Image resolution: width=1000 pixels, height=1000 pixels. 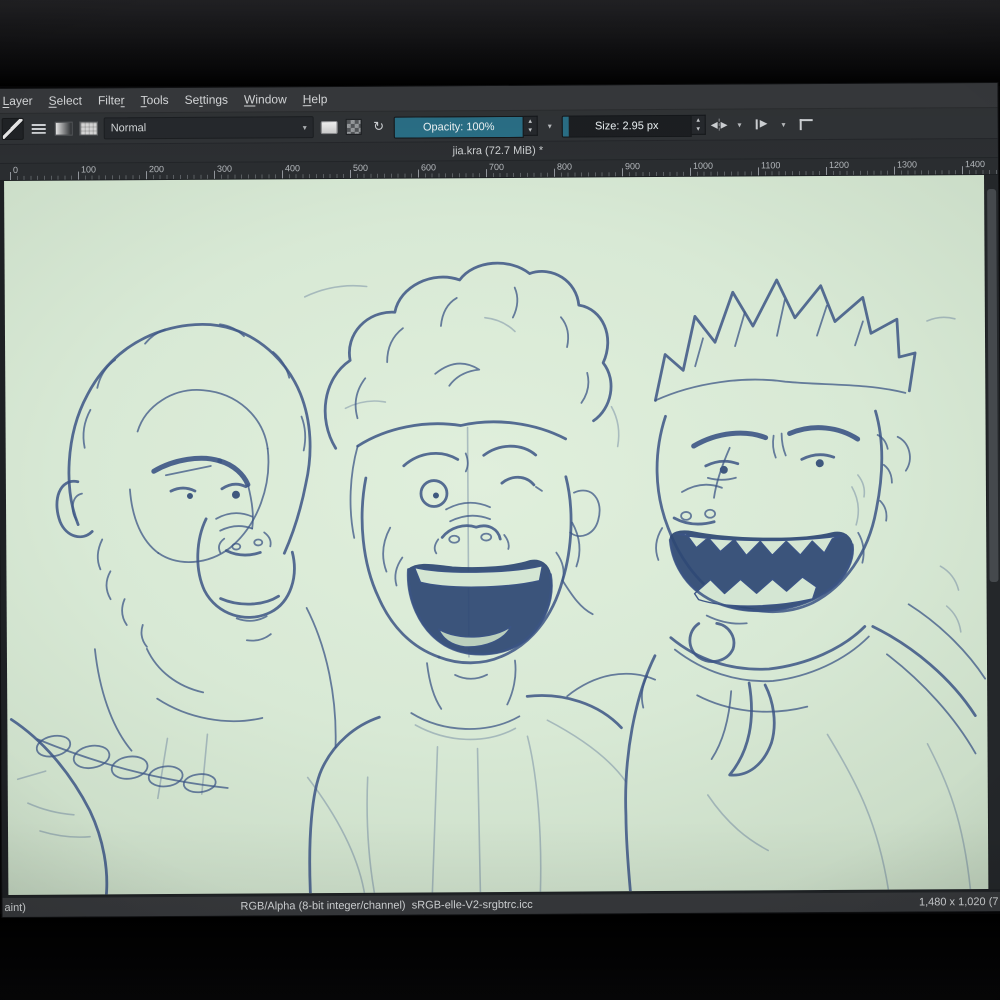 What do you see at coordinates (565, 126) in the screenshot?
I see `size-slider-fill` at bounding box center [565, 126].